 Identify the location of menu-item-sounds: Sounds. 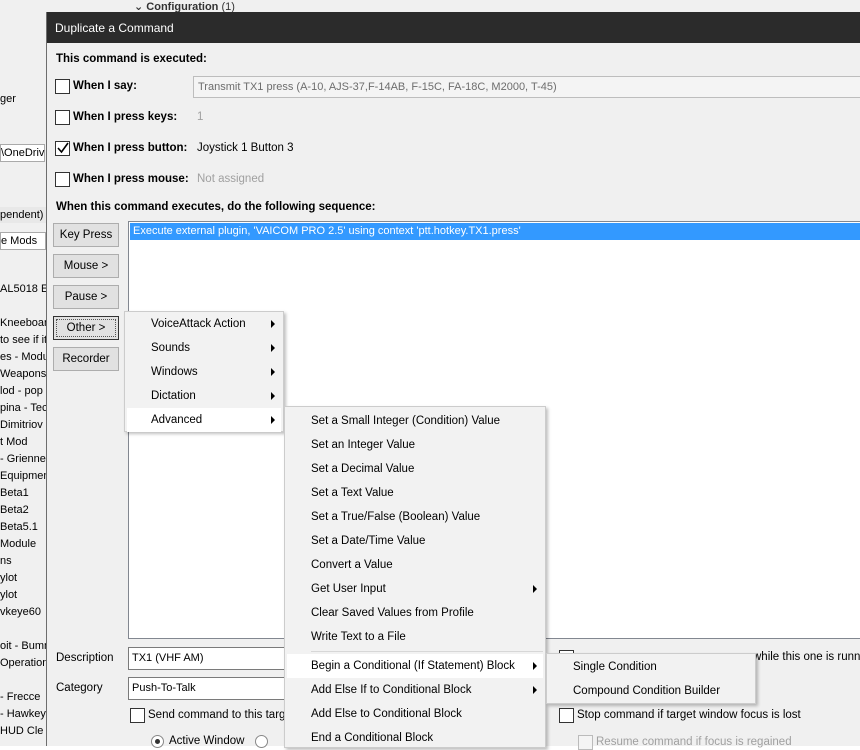
(204, 348).